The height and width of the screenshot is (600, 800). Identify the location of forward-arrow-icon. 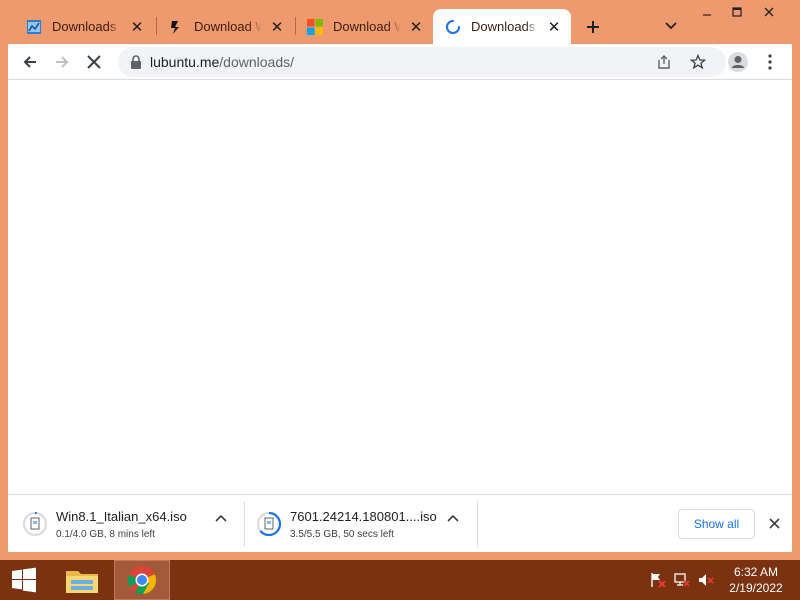
(62, 62).